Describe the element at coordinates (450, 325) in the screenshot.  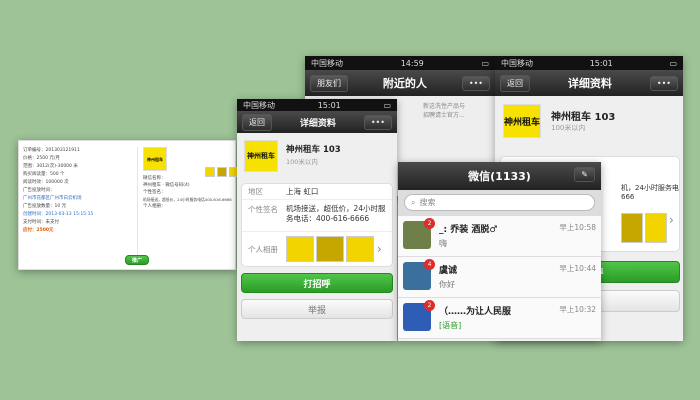
I see `chat-message: [语音]` at that location.